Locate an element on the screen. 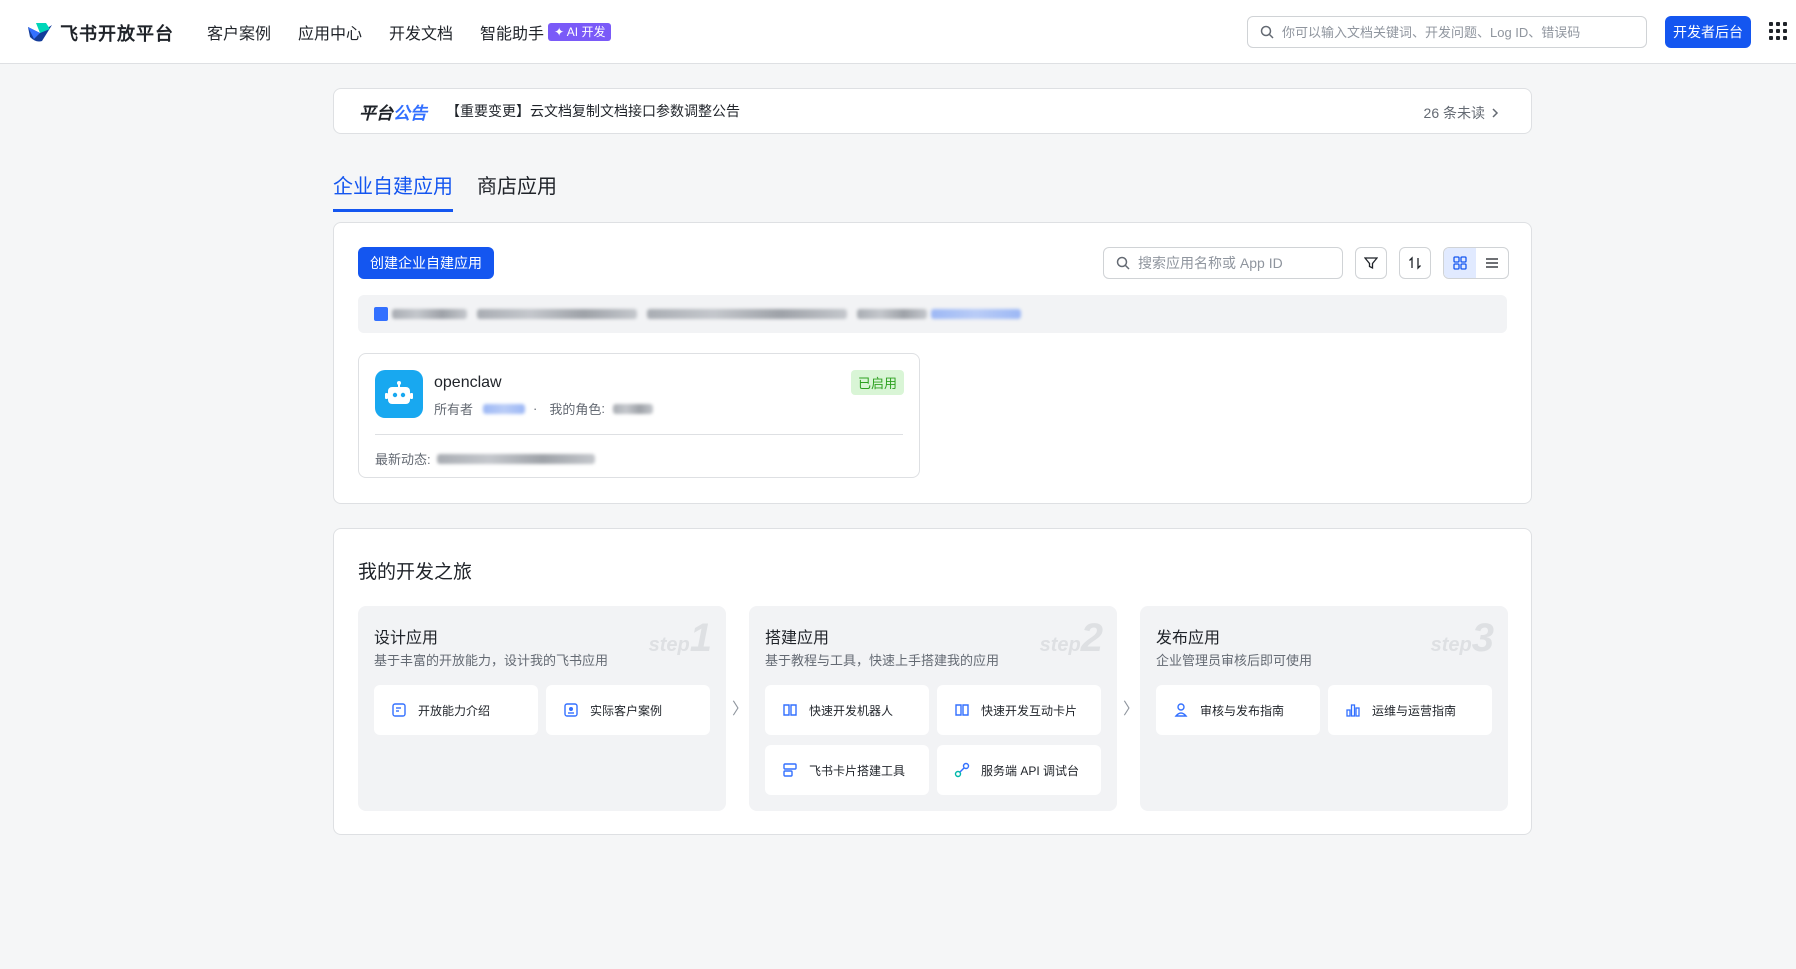 Image resolution: width=1796 pixels, height=969 pixels. doc-search-box is located at coordinates (1447, 32).